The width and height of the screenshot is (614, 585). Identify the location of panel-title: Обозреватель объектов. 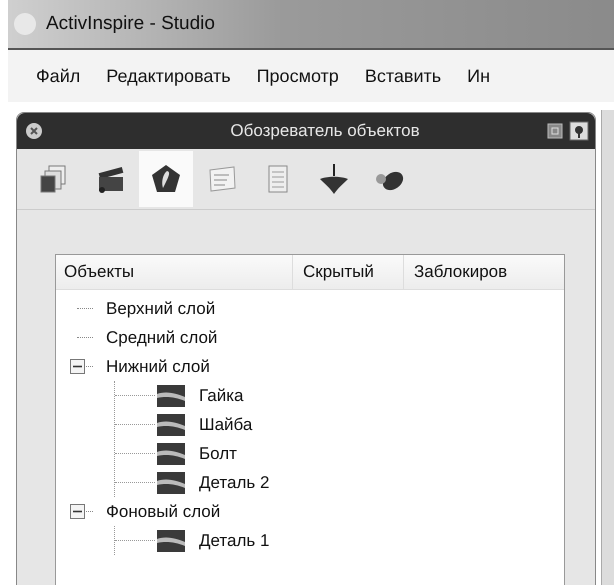
(325, 131).